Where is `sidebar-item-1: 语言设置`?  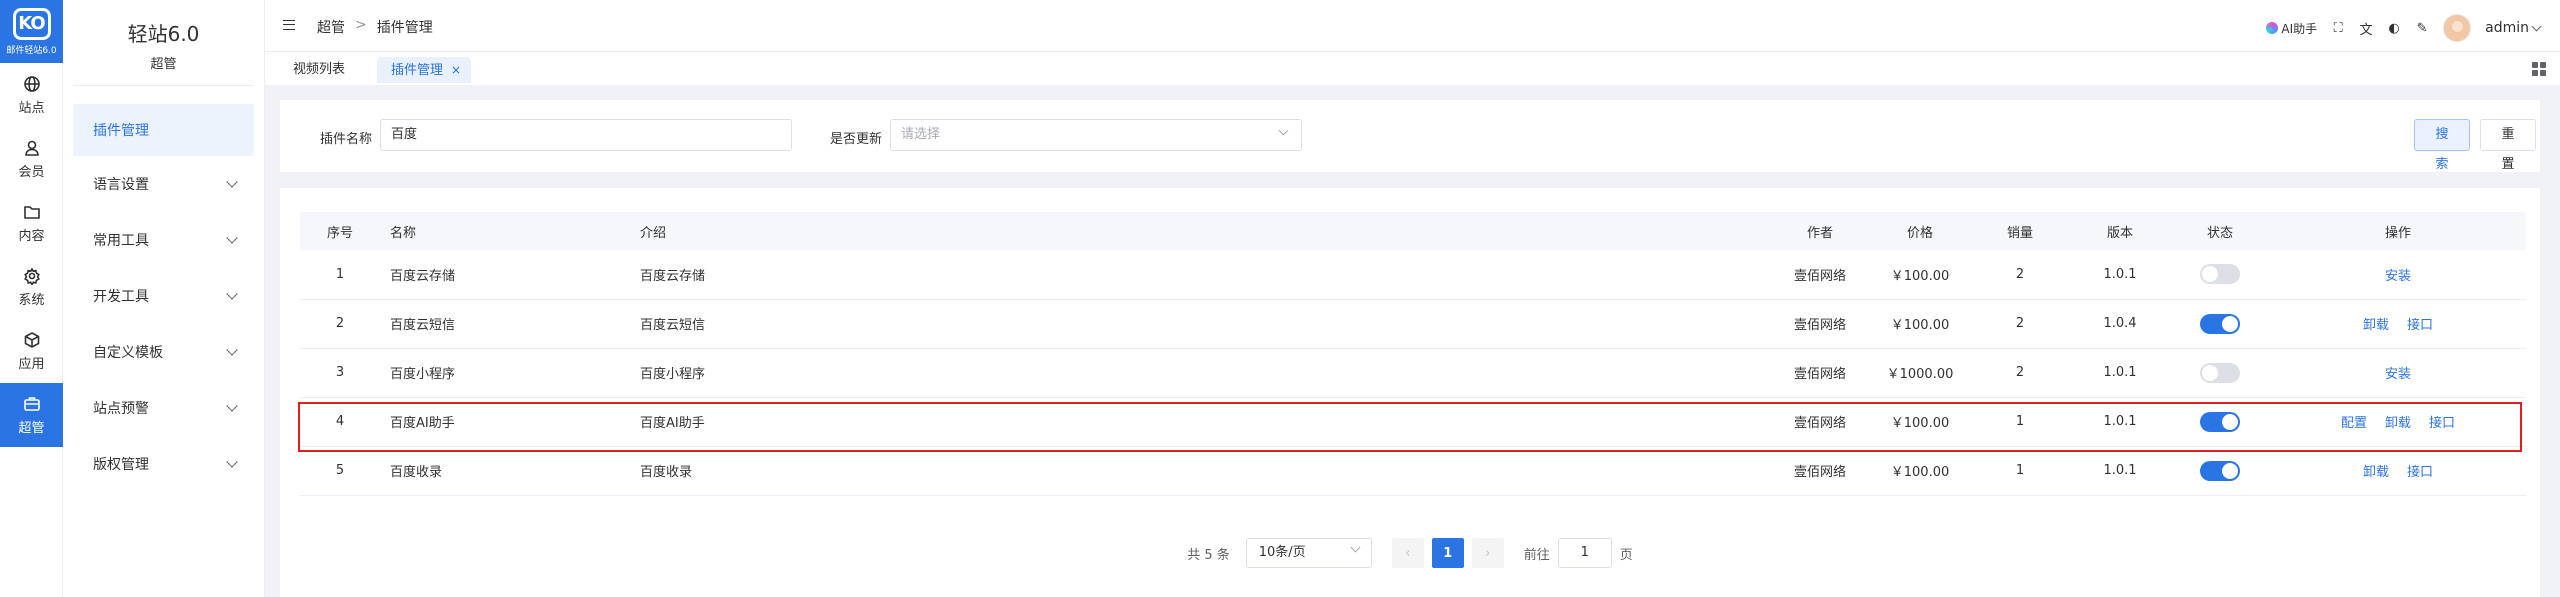
sidebar-item-1: 语言设置 is located at coordinates (163, 184).